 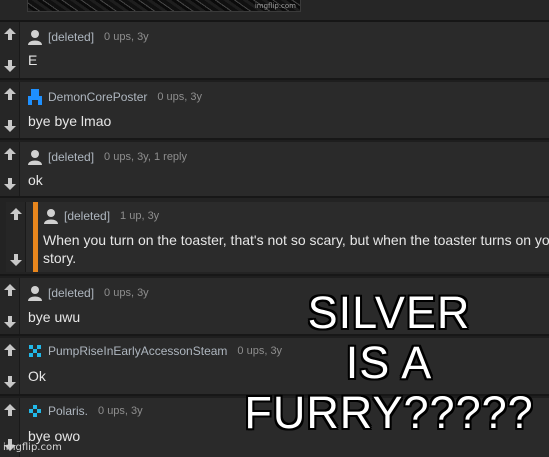 I want to click on comment-header: [deleted] 1 up, 3y, so click(x=100, y=216).